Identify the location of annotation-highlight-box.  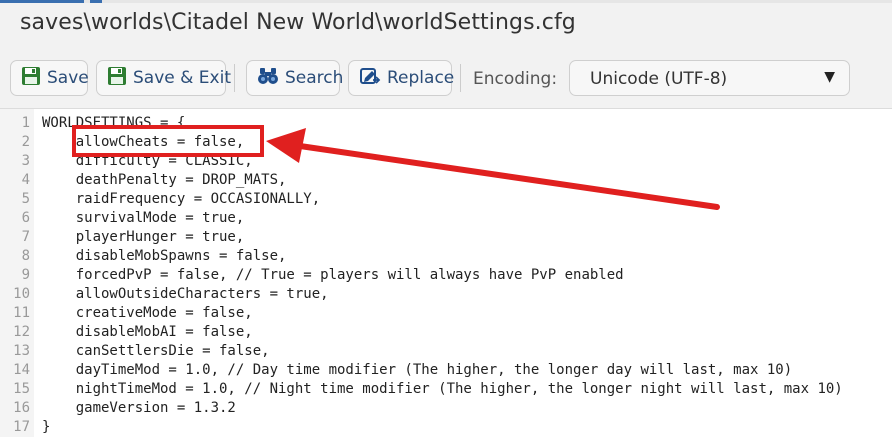
(168, 141).